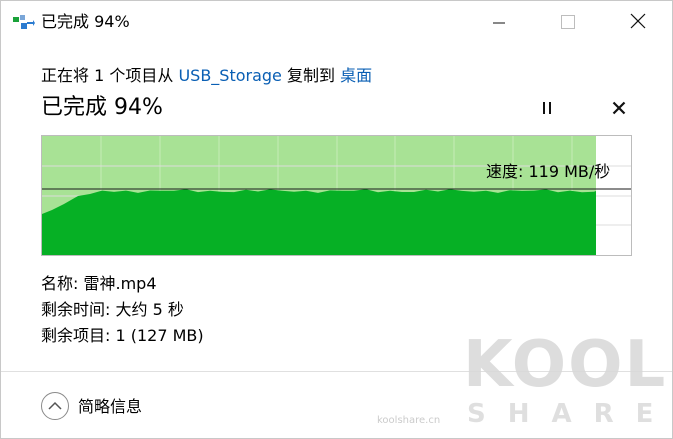 This screenshot has width=673, height=439. Describe the element at coordinates (565, 365) in the screenshot. I see `watermark-logo: KOOL` at that location.